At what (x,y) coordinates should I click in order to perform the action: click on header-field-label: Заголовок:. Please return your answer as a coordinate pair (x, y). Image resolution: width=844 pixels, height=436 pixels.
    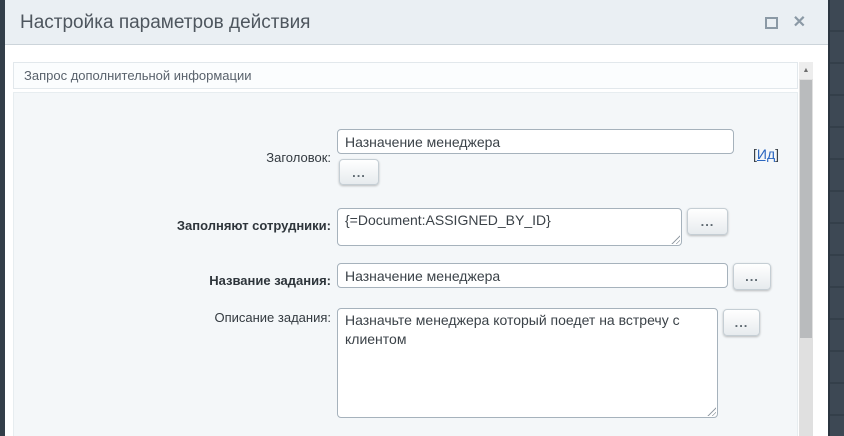
    Looking at the image, I should click on (298, 157).